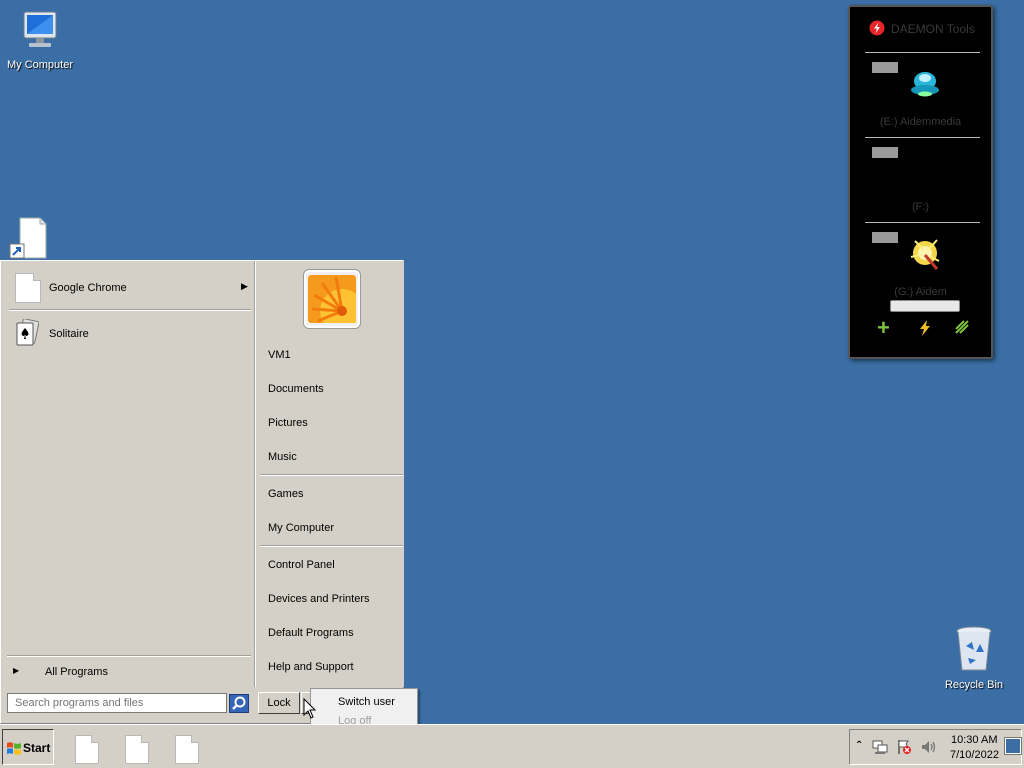 The width and height of the screenshot is (1024, 768). What do you see at coordinates (920, 122) in the screenshot?
I see `drive-e-label: (E:) Aidemmedia` at bounding box center [920, 122].